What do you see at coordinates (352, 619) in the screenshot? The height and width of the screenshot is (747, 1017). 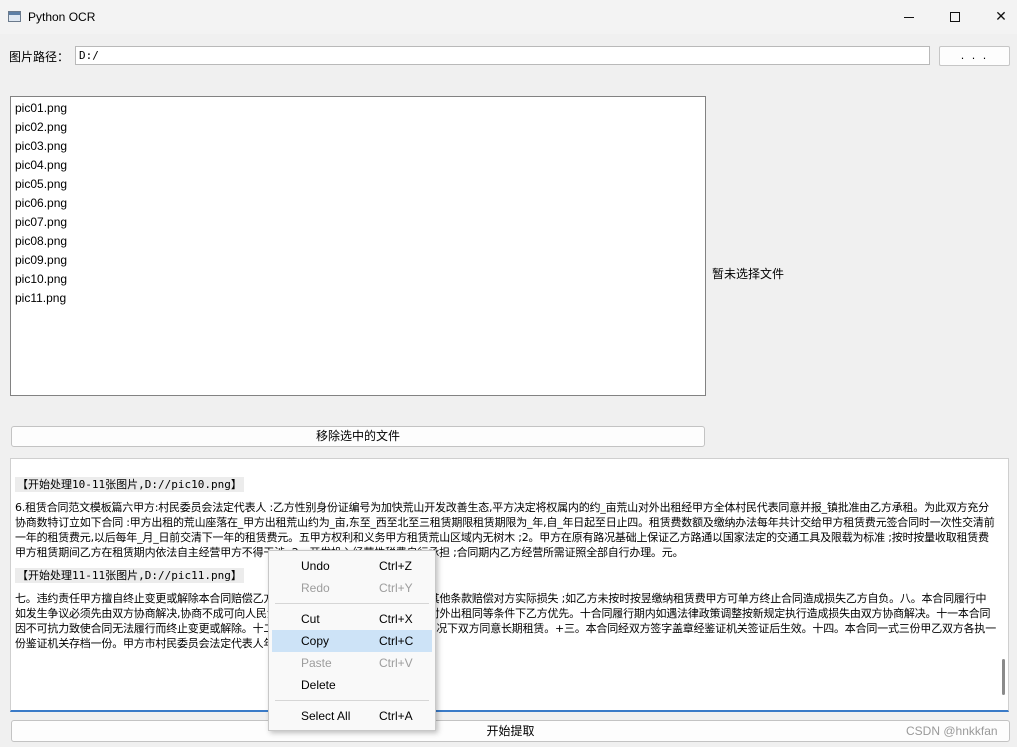 I see `menu-item-cut: Cut Ctrl+X` at bounding box center [352, 619].